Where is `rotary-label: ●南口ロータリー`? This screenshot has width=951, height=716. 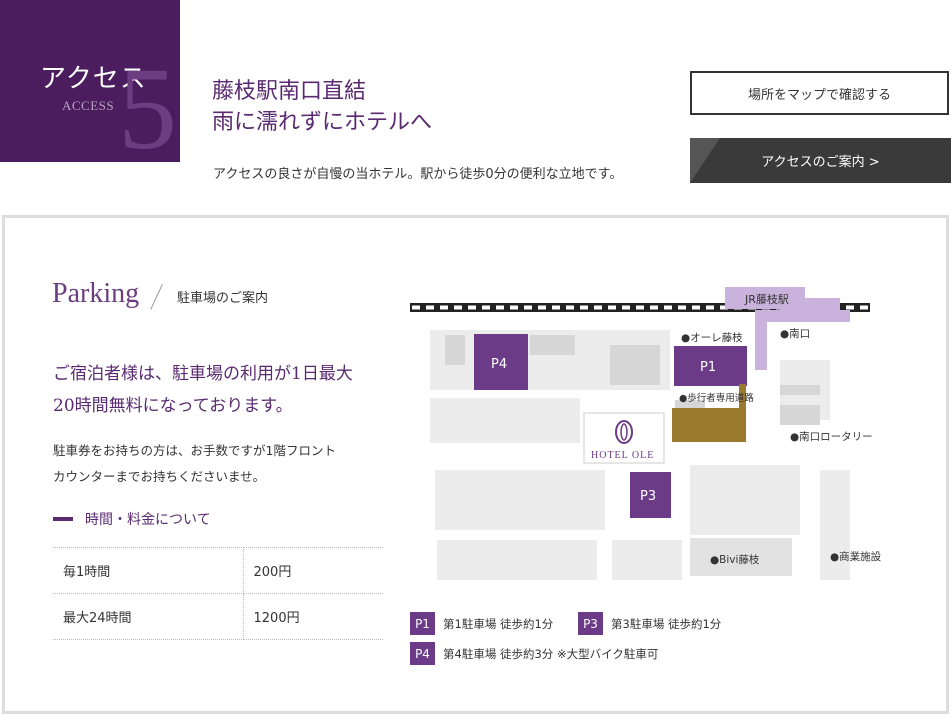
rotary-label: ●南口ロータリー is located at coordinates (831, 436).